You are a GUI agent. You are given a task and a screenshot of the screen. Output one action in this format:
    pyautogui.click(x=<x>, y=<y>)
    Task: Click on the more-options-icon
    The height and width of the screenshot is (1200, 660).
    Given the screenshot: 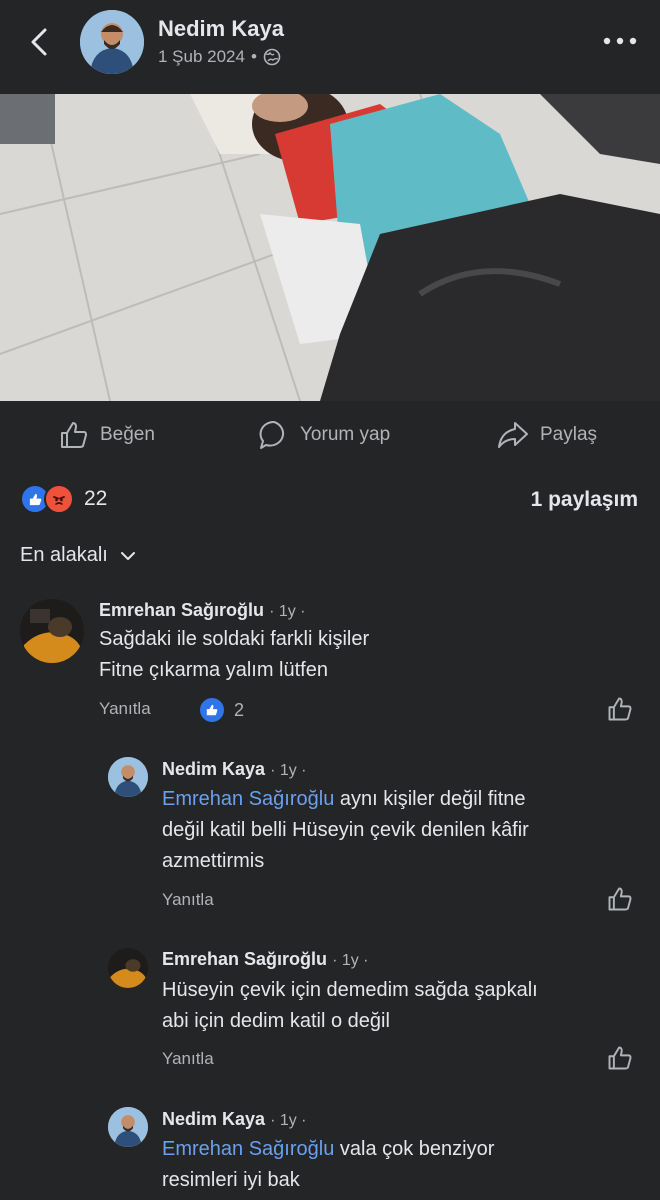 What is the action you would take?
    pyautogui.click(x=620, y=41)
    